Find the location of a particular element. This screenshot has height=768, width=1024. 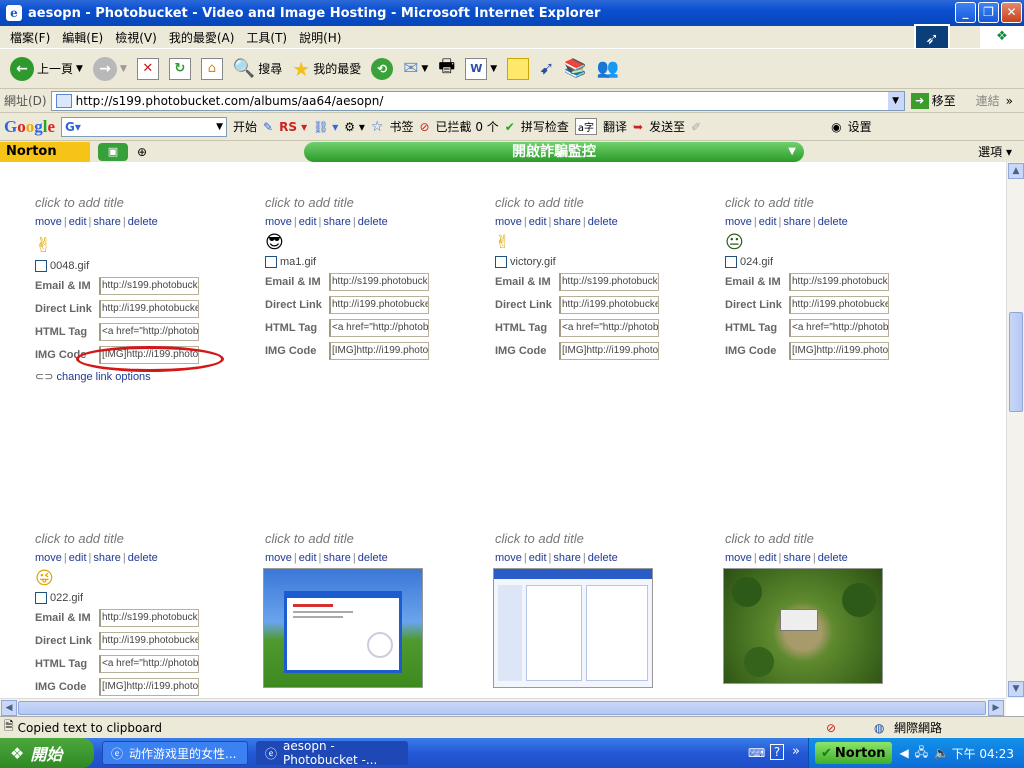

game-screenshot-thumbnail is located at coordinates (803, 626).